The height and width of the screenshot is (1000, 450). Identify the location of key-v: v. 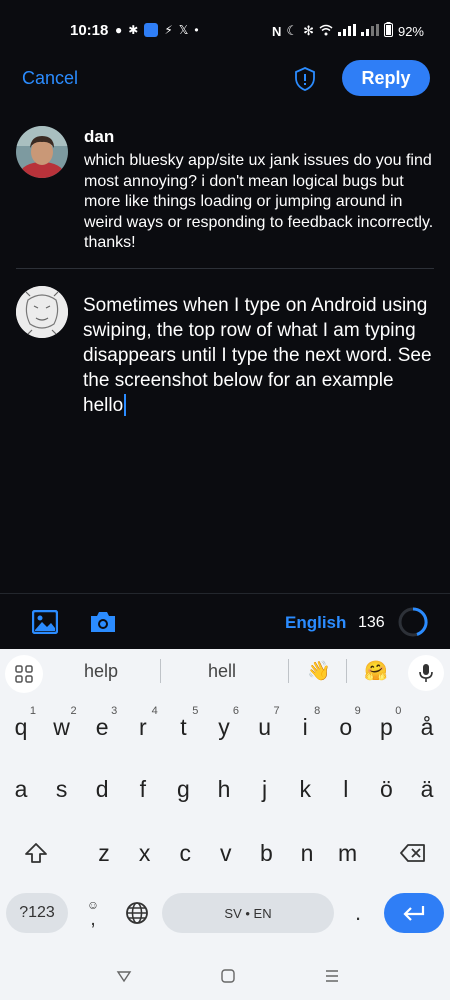
(226, 853).